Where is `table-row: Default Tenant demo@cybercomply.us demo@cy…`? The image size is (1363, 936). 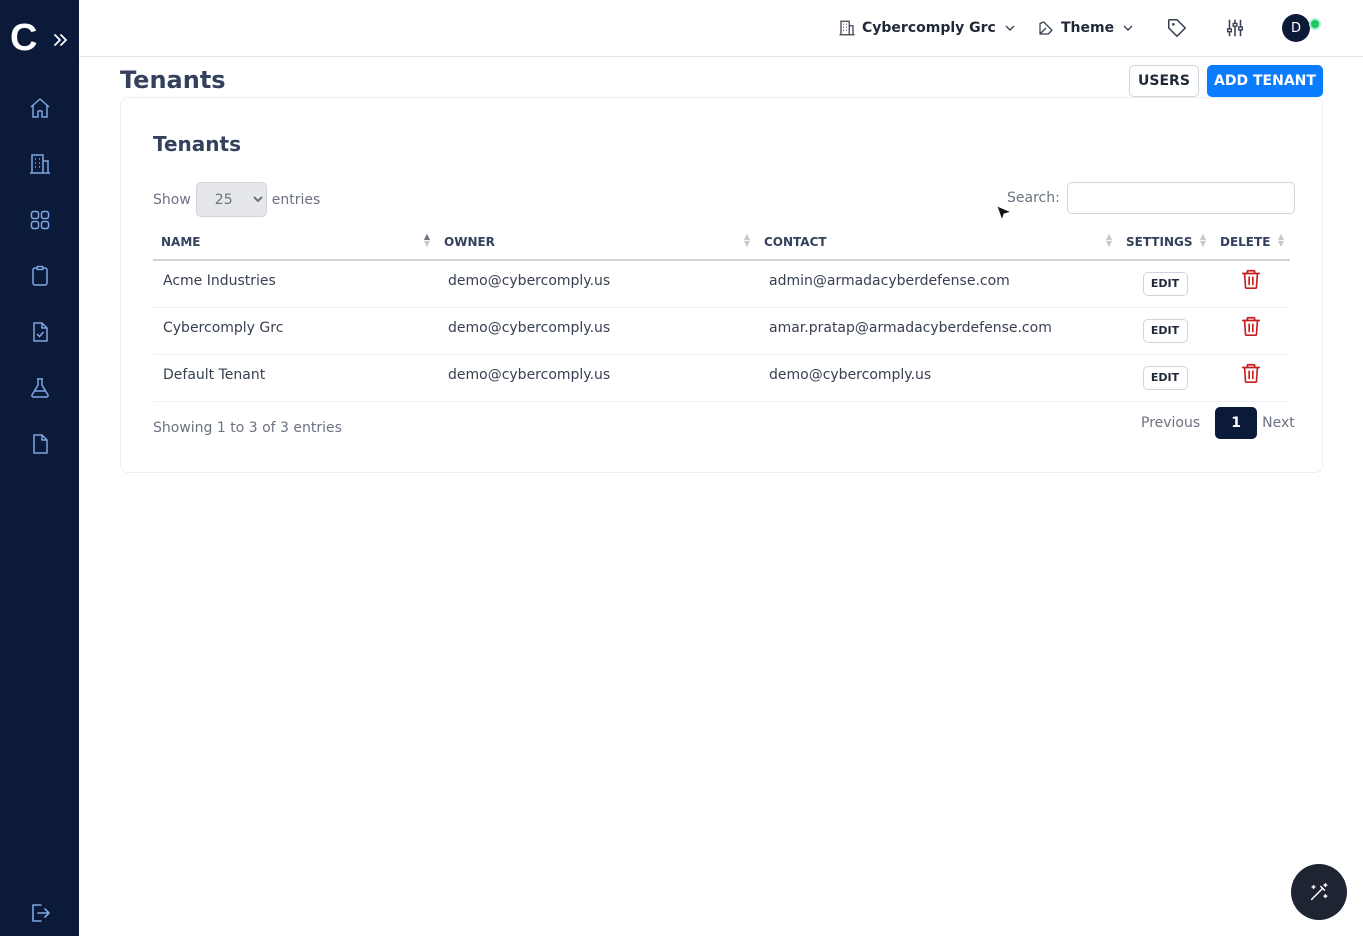 table-row: Default Tenant demo@cybercomply.us demo@cy… is located at coordinates (721, 378).